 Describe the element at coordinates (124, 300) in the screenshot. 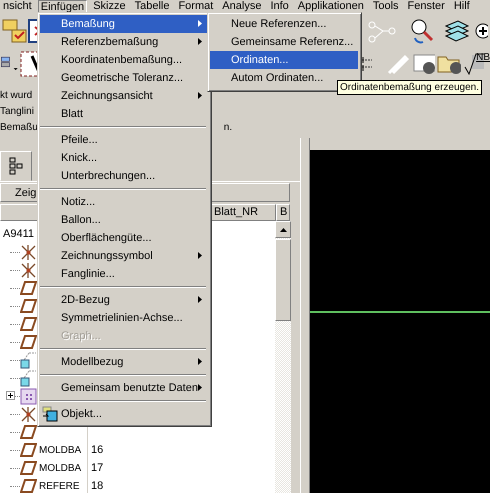

I see `menu-item: 2D-Bezug` at that location.